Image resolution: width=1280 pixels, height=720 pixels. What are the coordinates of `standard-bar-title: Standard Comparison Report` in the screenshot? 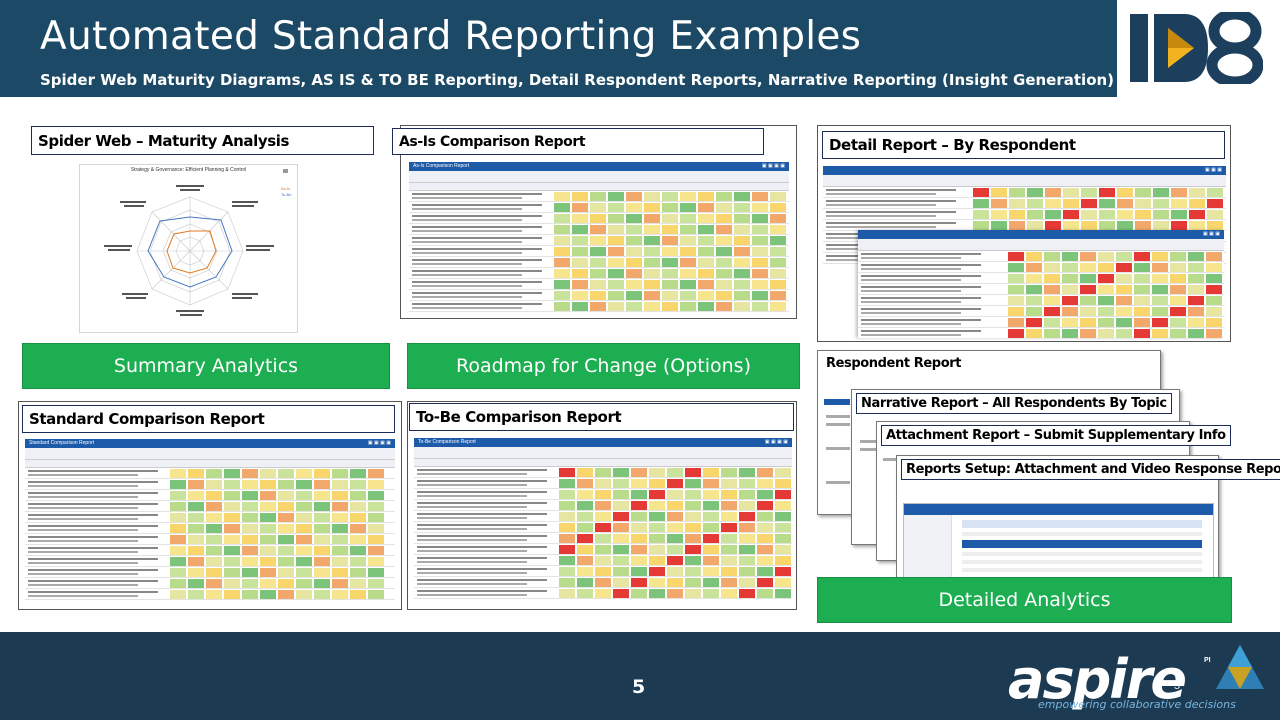 It's located at (62, 443).